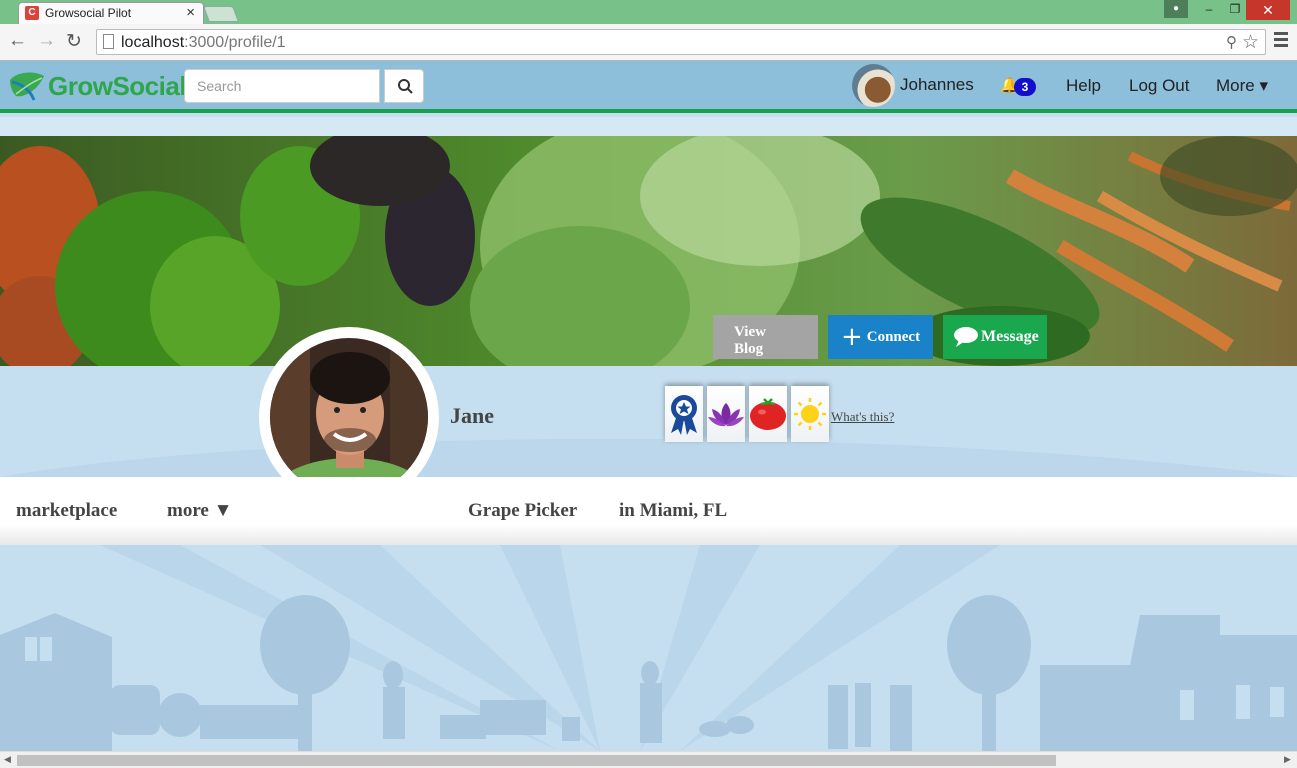  I want to click on message-button: Message, so click(995, 337).